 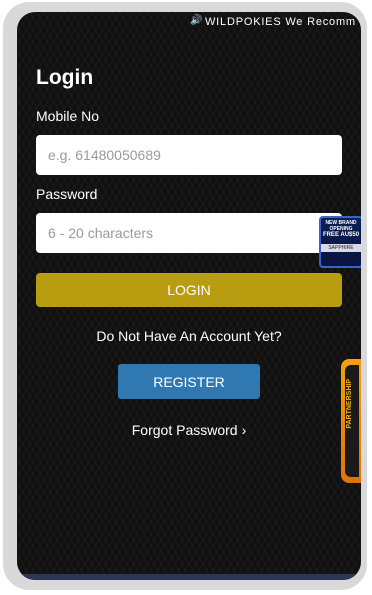 I want to click on promo-line1: NEW BRAND OPENING, so click(x=341, y=226).